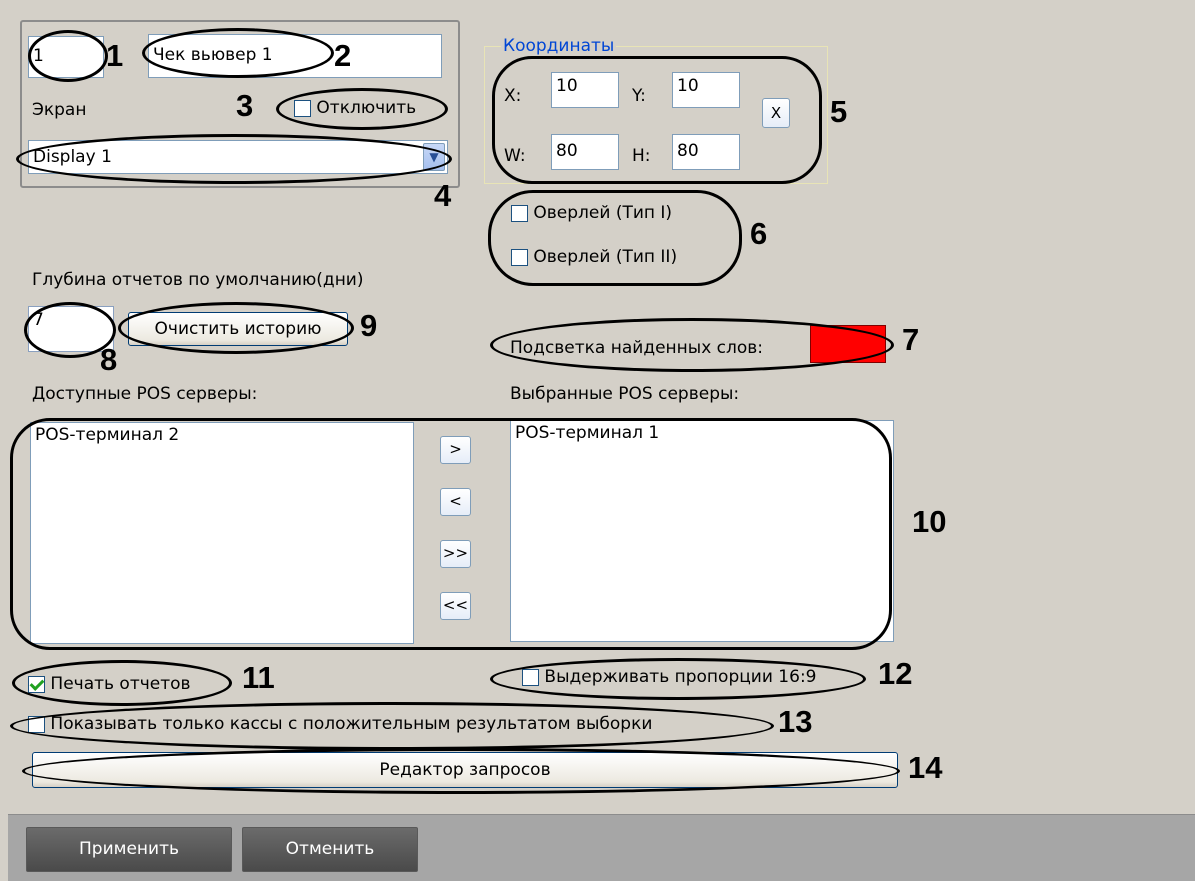 The height and width of the screenshot is (881, 1195). Describe the element at coordinates (369, 325) in the screenshot. I see `callout-9: 9` at that location.